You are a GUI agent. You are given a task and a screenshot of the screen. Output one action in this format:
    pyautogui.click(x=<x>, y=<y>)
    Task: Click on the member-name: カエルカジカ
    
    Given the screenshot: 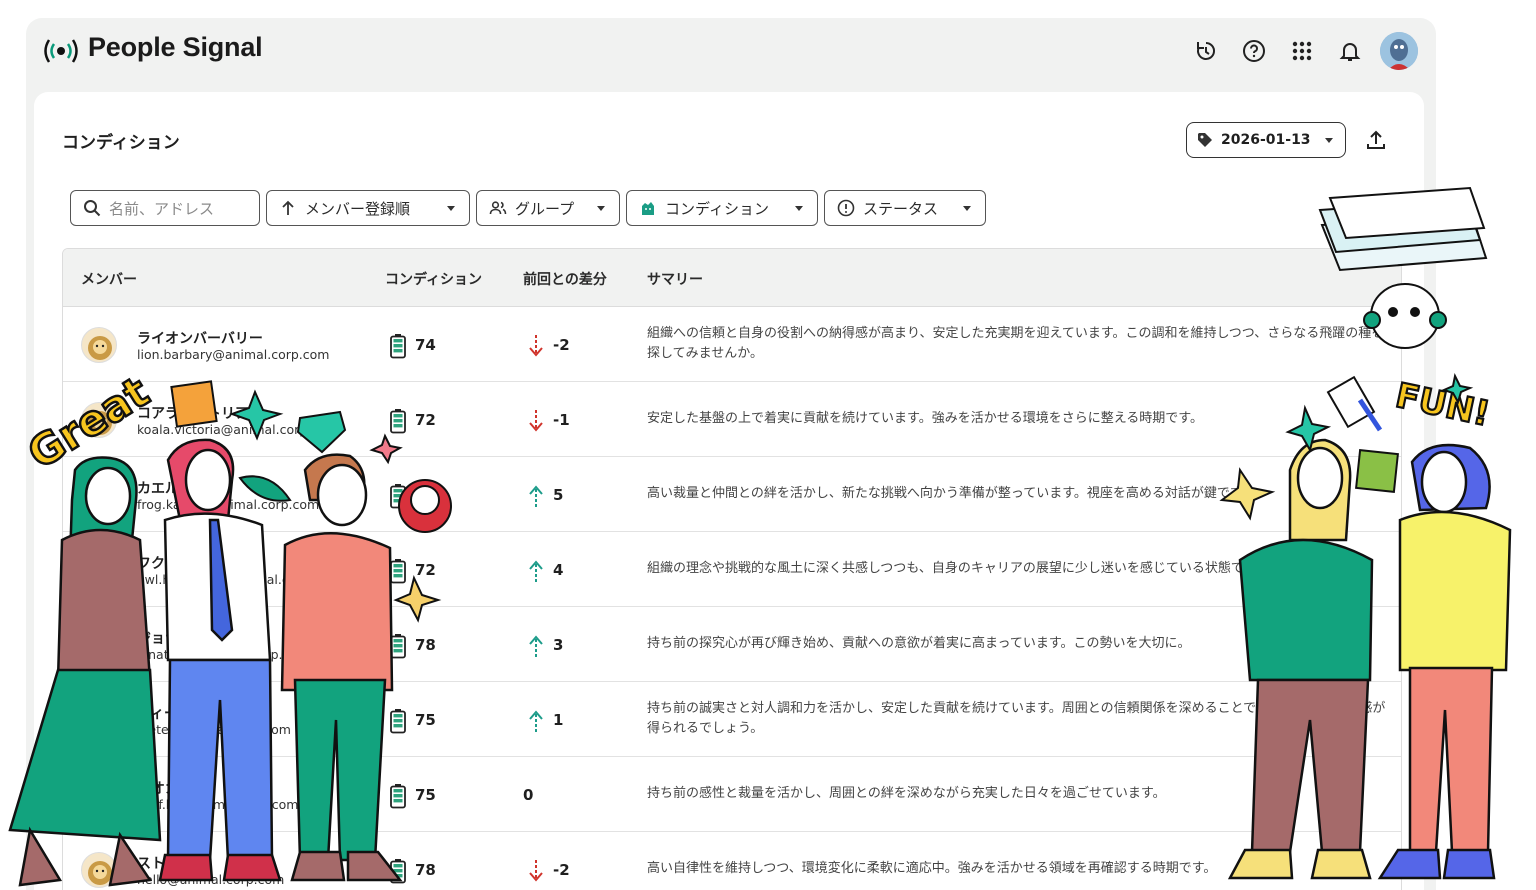 What is the action you would take?
    pyautogui.click(x=179, y=488)
    